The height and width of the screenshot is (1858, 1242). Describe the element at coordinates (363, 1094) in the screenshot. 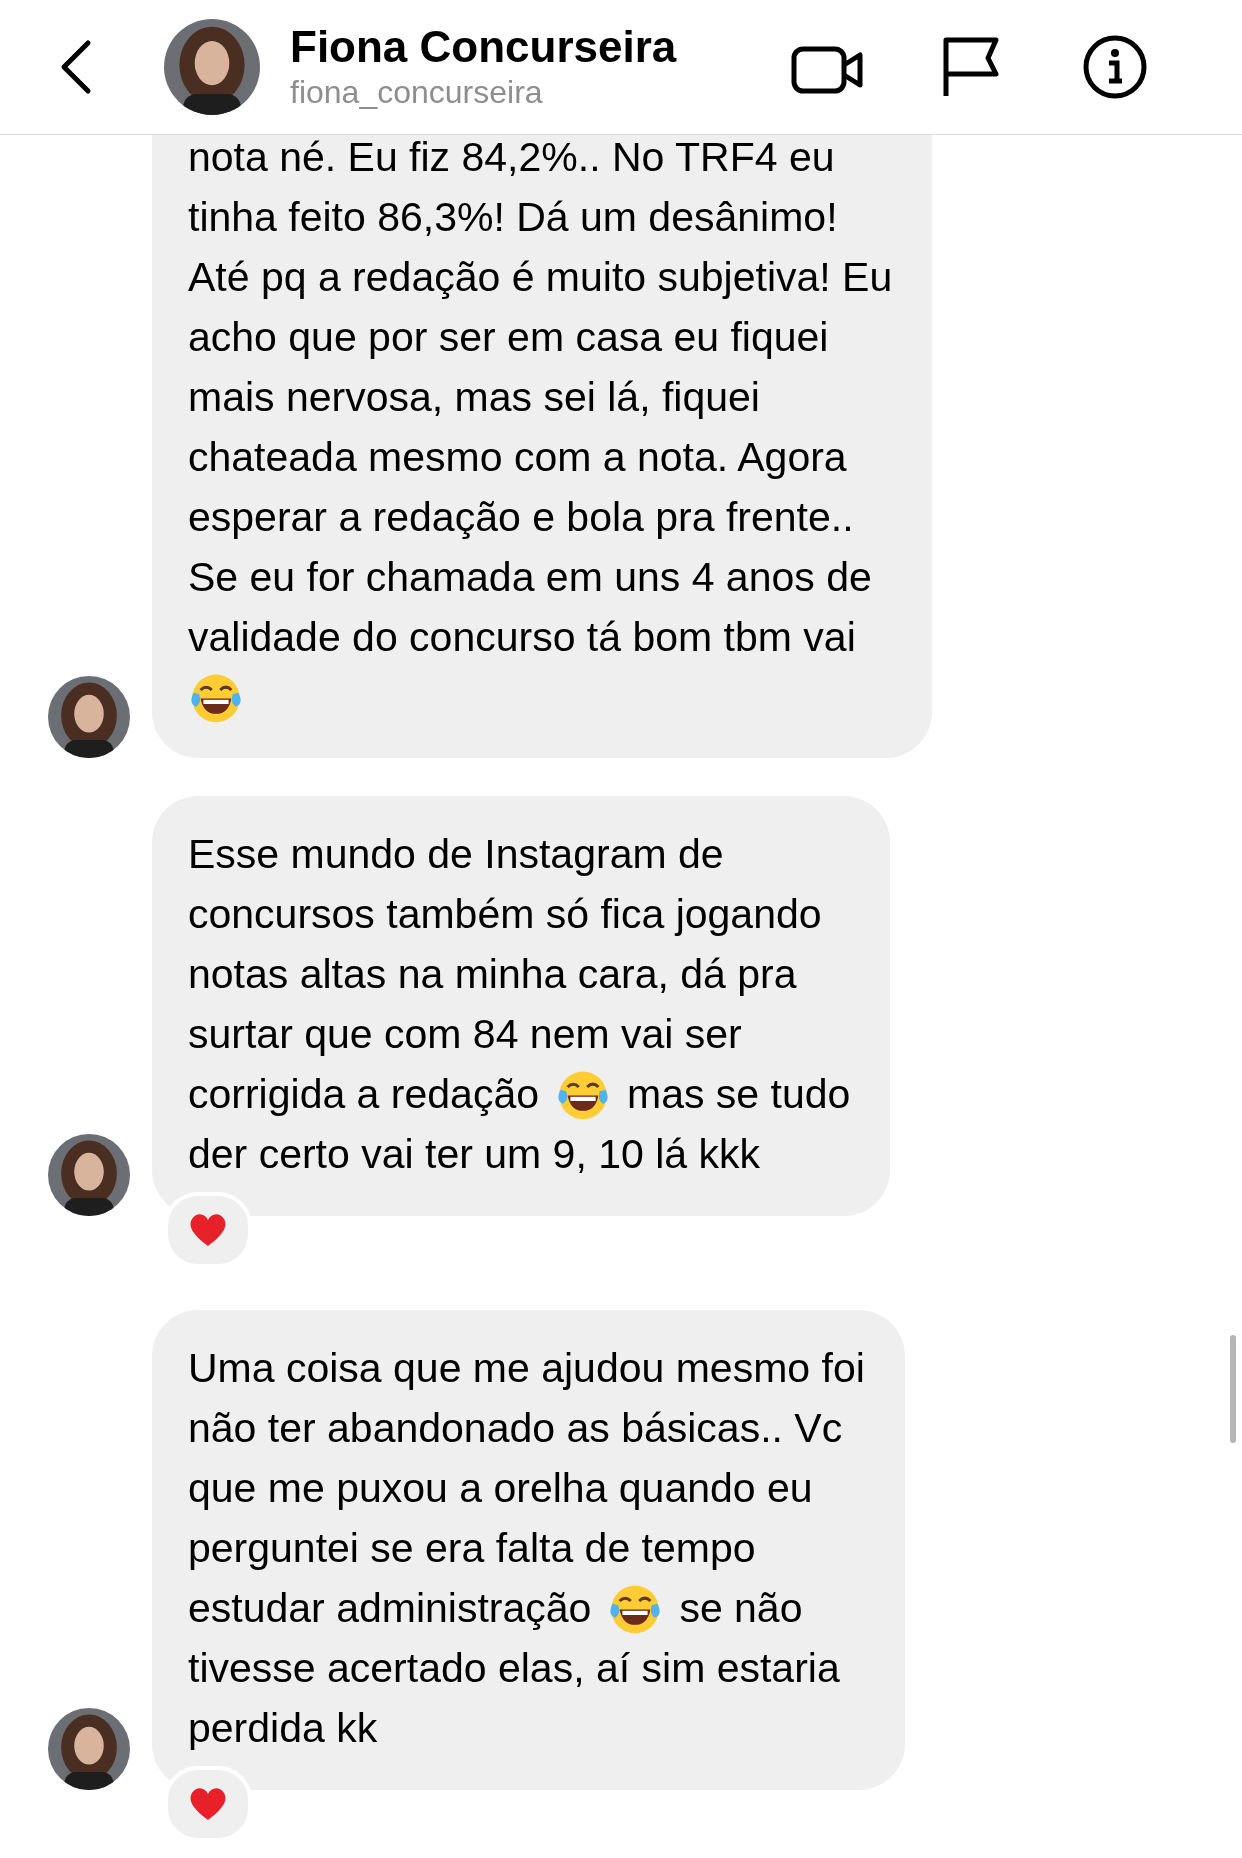

I see `message-text: corrigida a redação` at that location.